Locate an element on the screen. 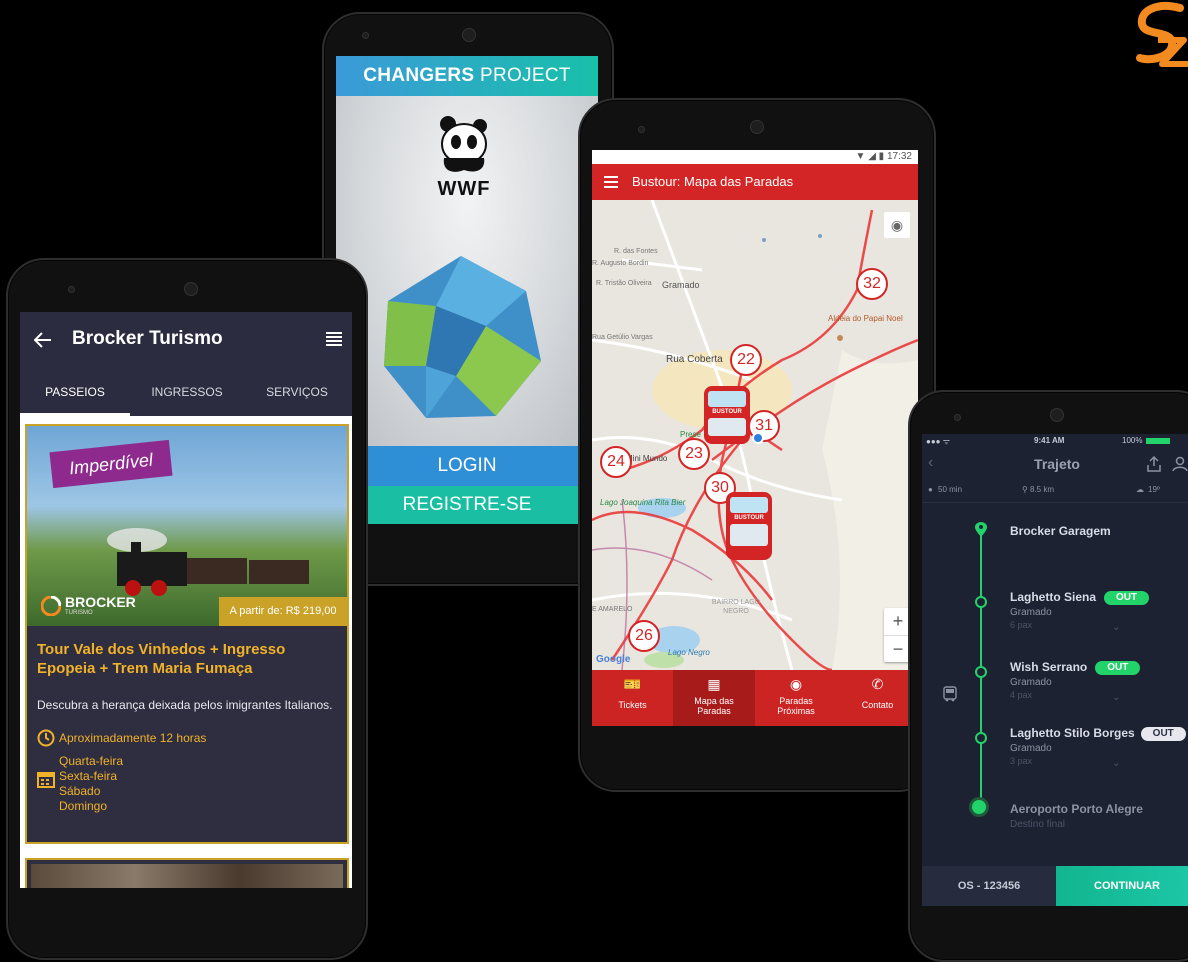 This screenshot has width=1188, height=962. active-tab-indicator is located at coordinates (75, 414).